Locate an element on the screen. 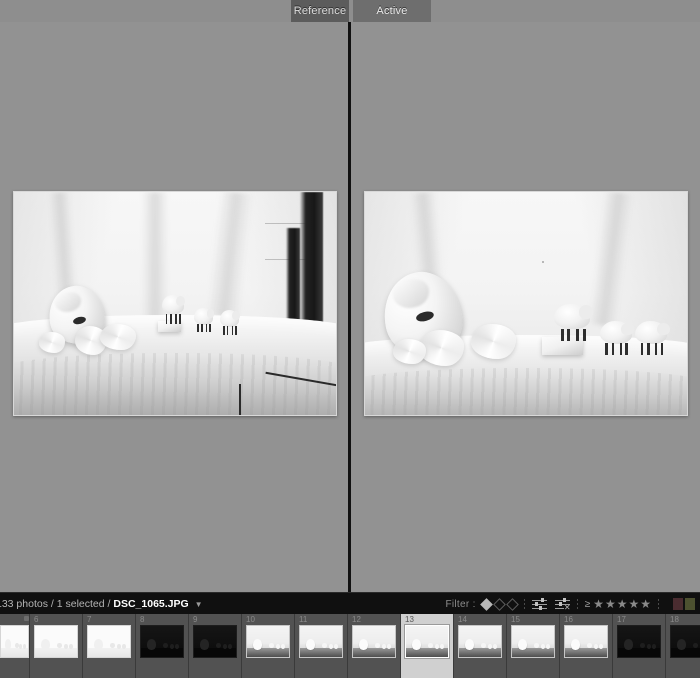  filmstrip-thumbnail-partial is located at coordinates (15, 646).